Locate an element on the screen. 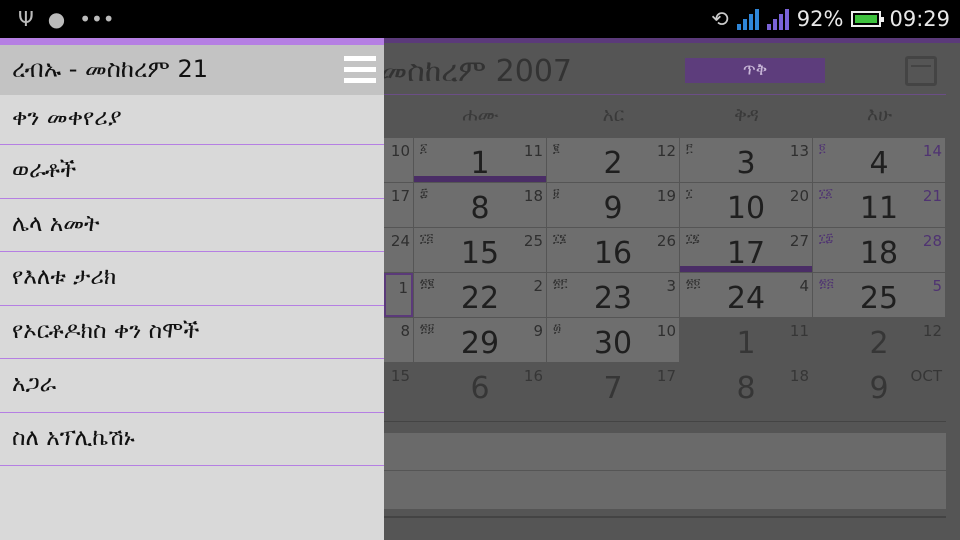 This screenshot has width=960, height=540. day-cell: 15 is located at coordinates (398, 385).